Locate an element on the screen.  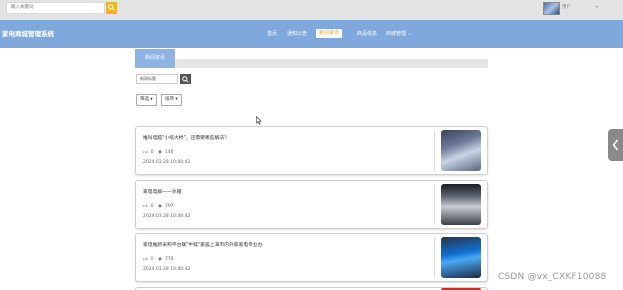
news-card-stats: 👍︎ 0 ◉ 770 is located at coordinates (160, 259).